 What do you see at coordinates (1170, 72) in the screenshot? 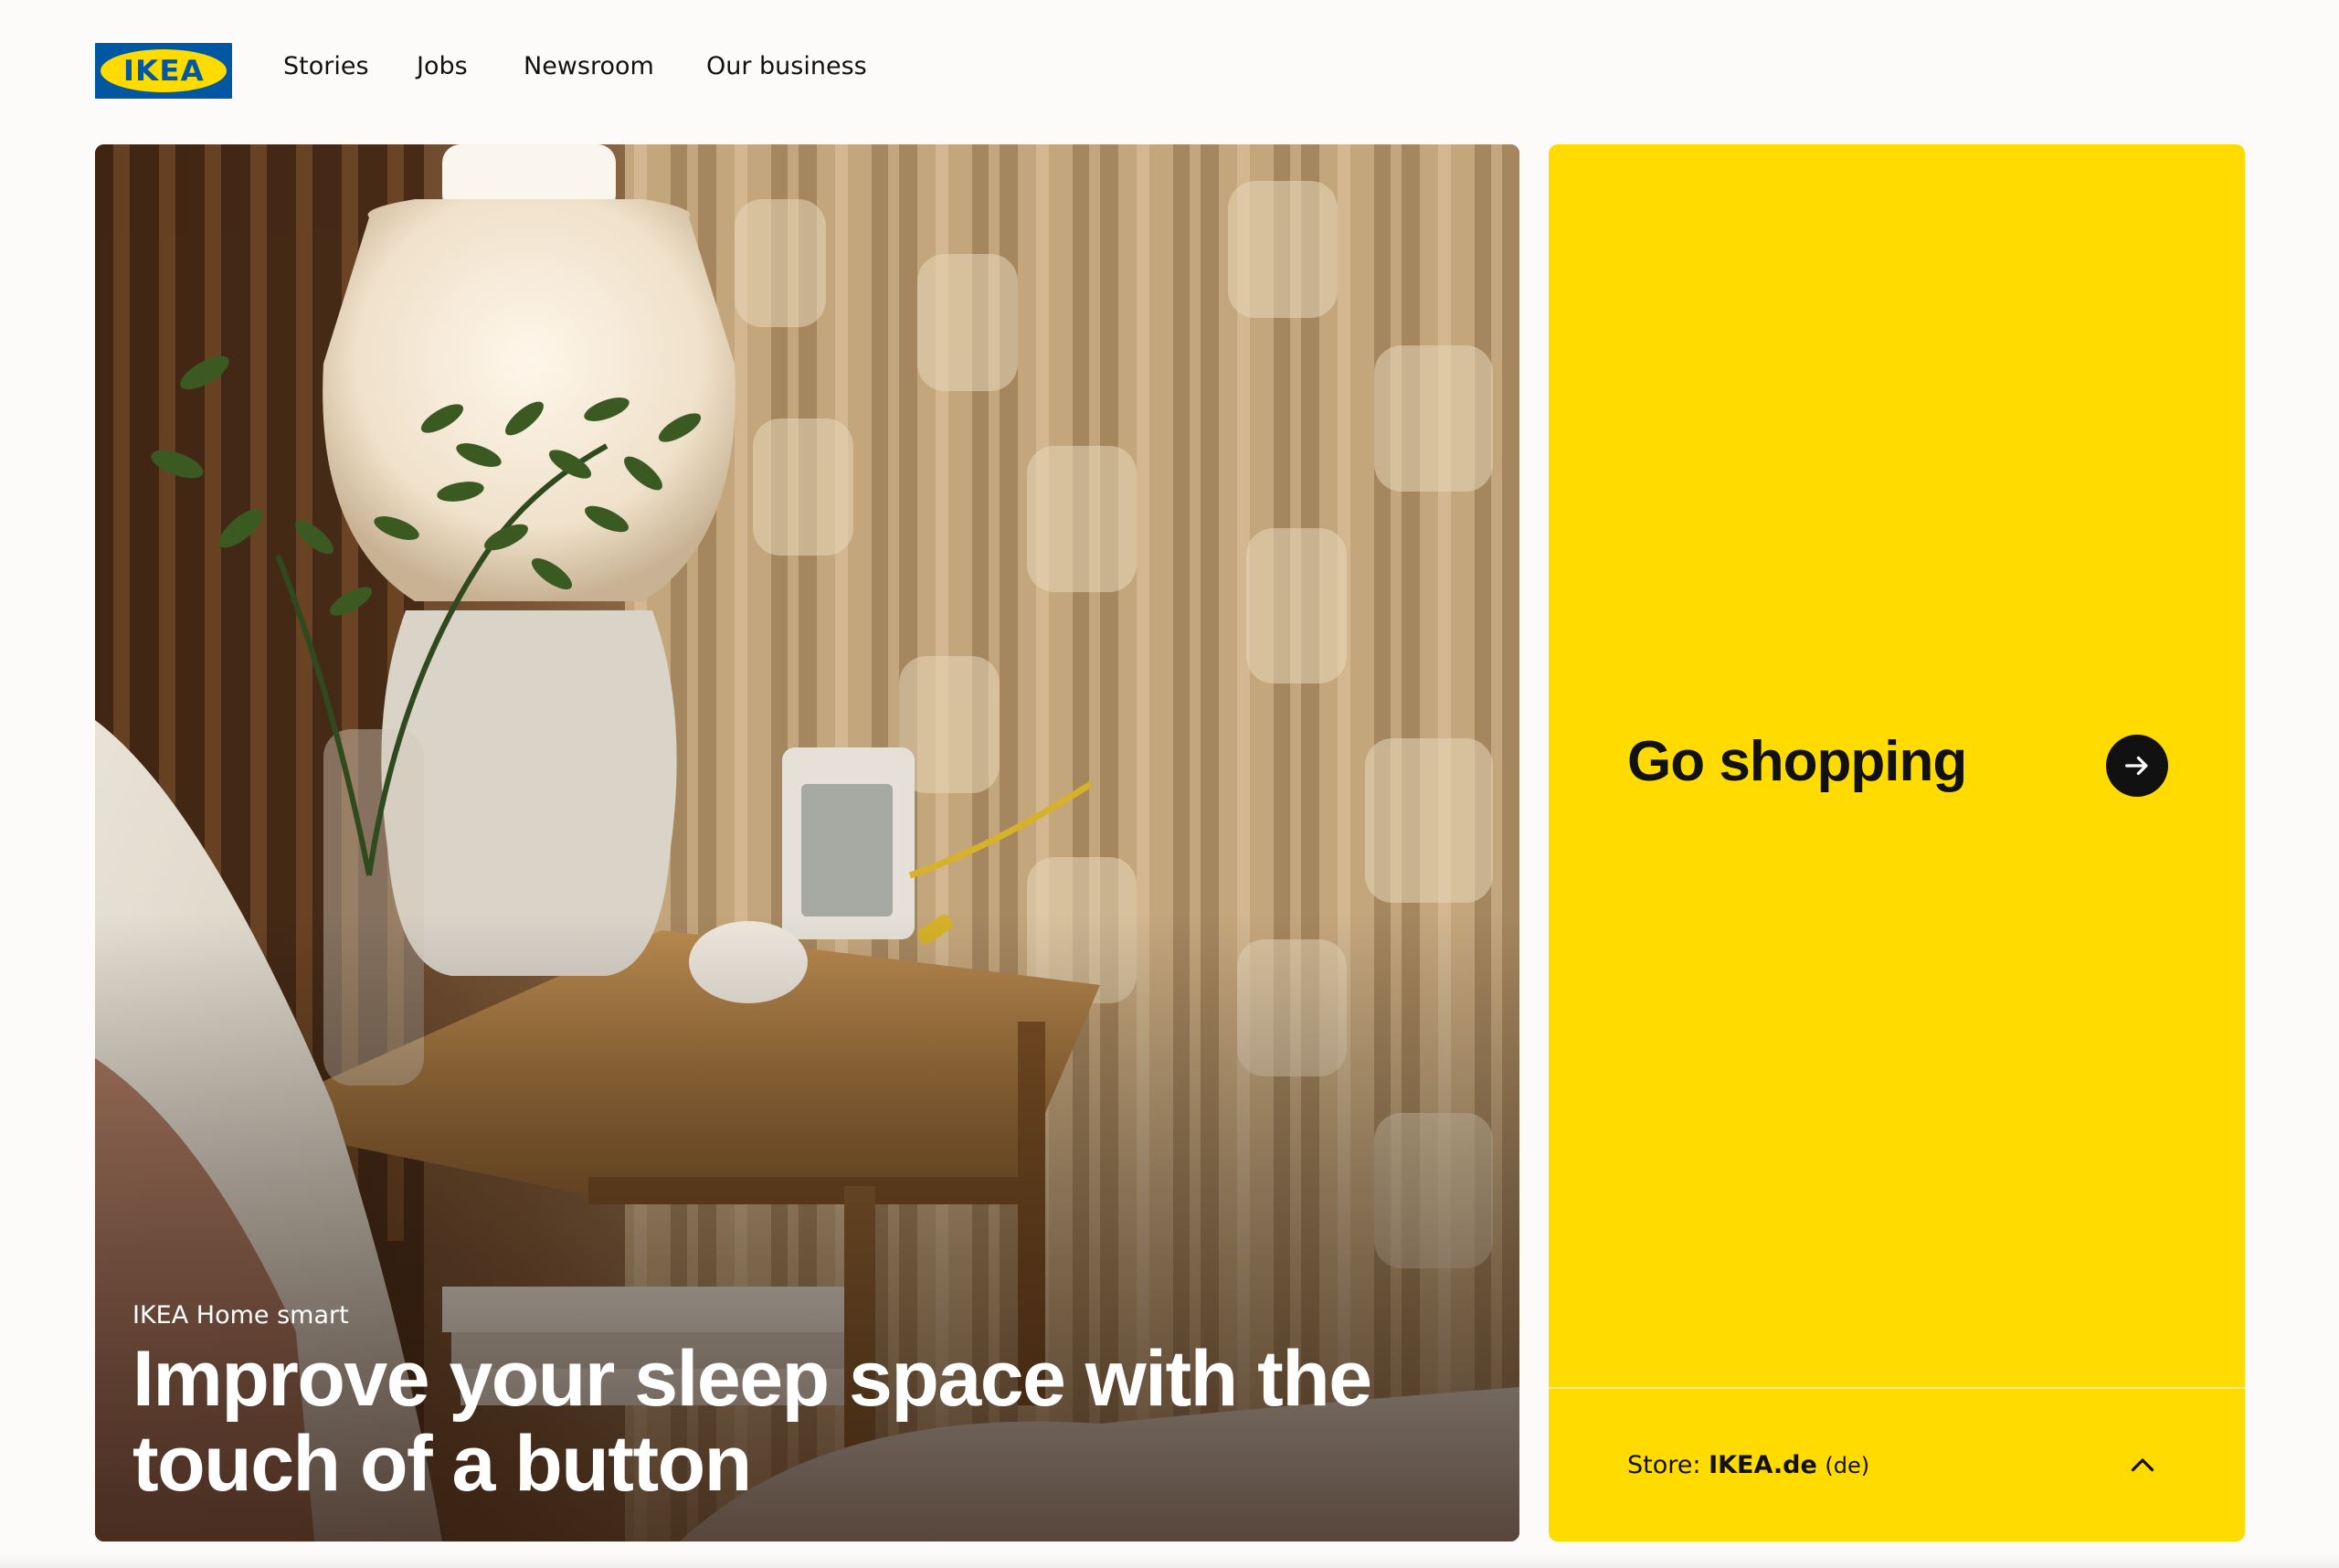
I see `site-header: IKEA Stories Jobs Newsroom Our business` at bounding box center [1170, 72].